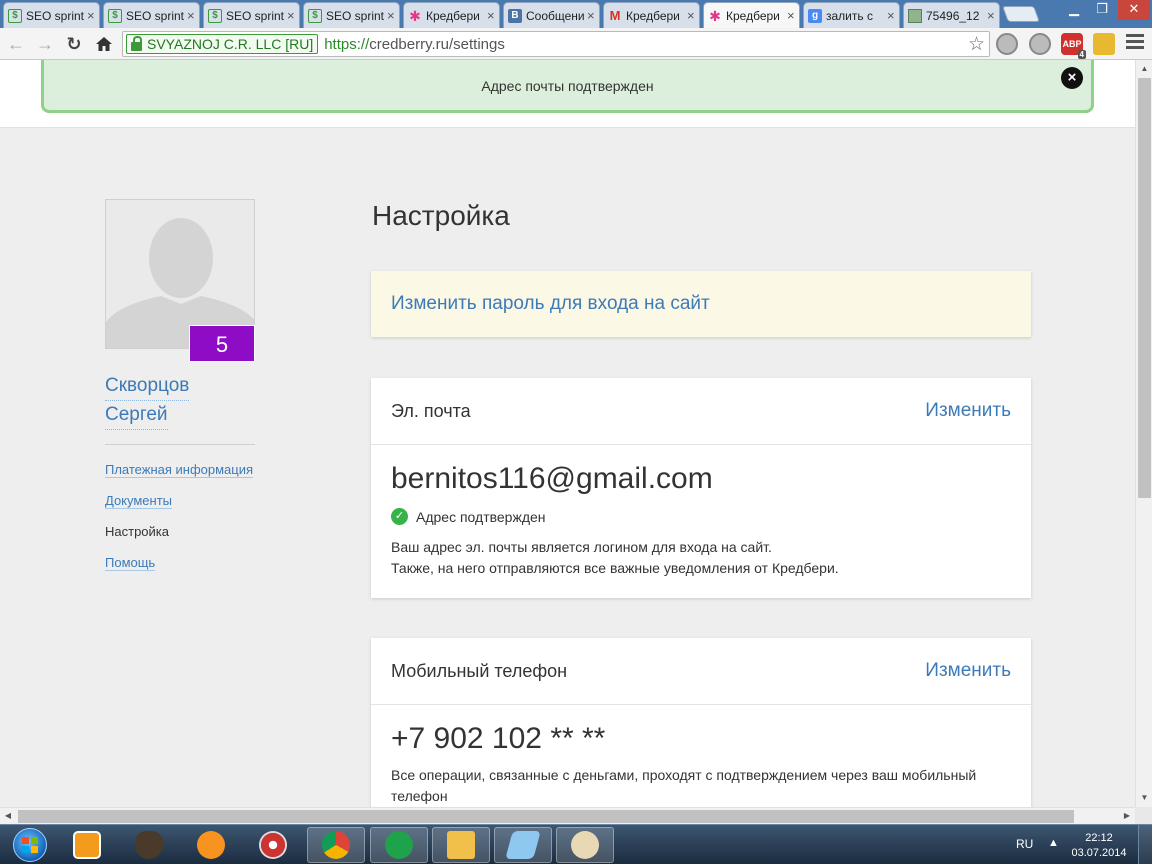  Describe the element at coordinates (585, 845) in the screenshot. I see `taskbar-paint` at that location.